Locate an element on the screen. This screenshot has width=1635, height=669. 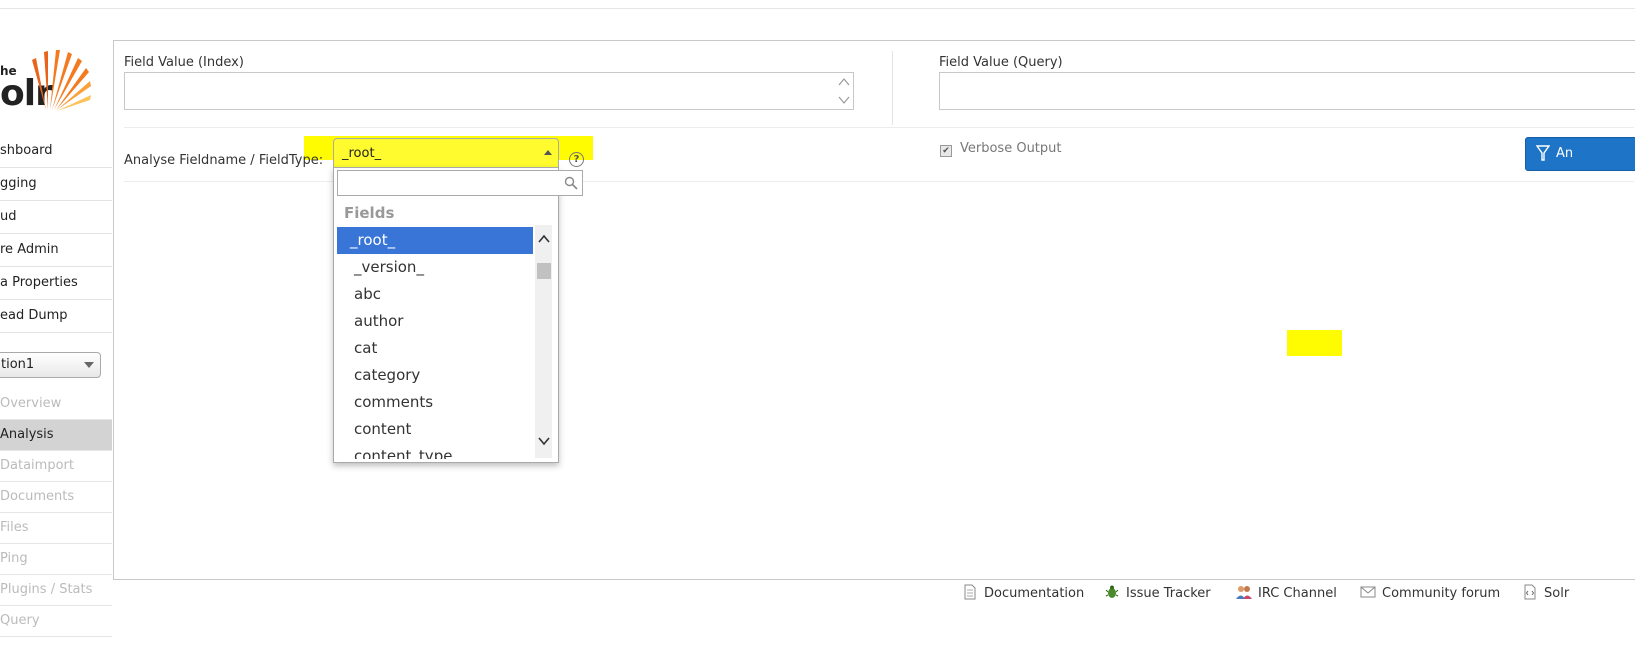
highlight-mark is located at coordinates (1314, 343).